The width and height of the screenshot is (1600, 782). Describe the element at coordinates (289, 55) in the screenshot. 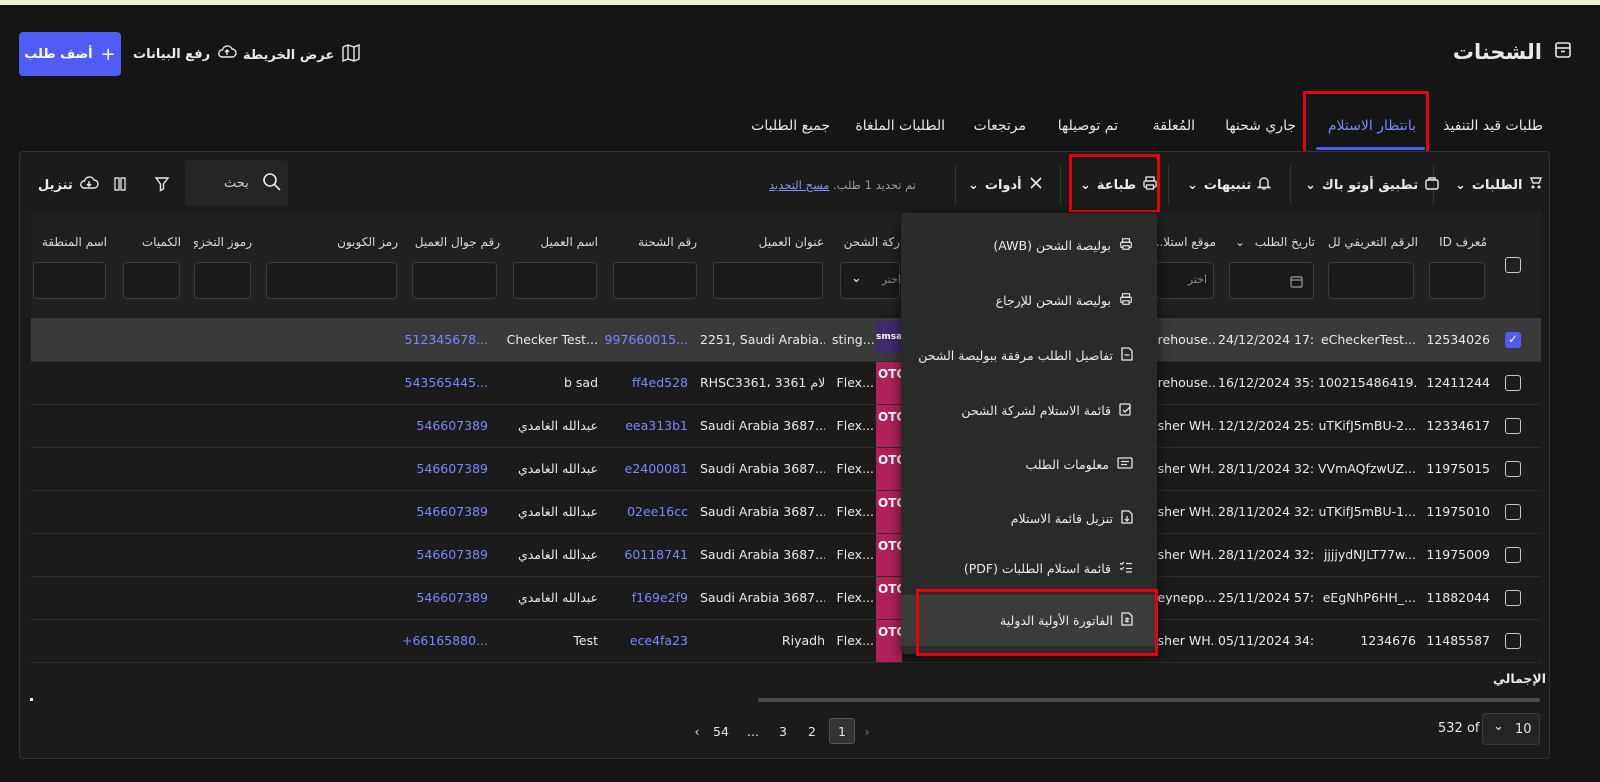

I see `show-map-label: عرض الخريطة` at that location.